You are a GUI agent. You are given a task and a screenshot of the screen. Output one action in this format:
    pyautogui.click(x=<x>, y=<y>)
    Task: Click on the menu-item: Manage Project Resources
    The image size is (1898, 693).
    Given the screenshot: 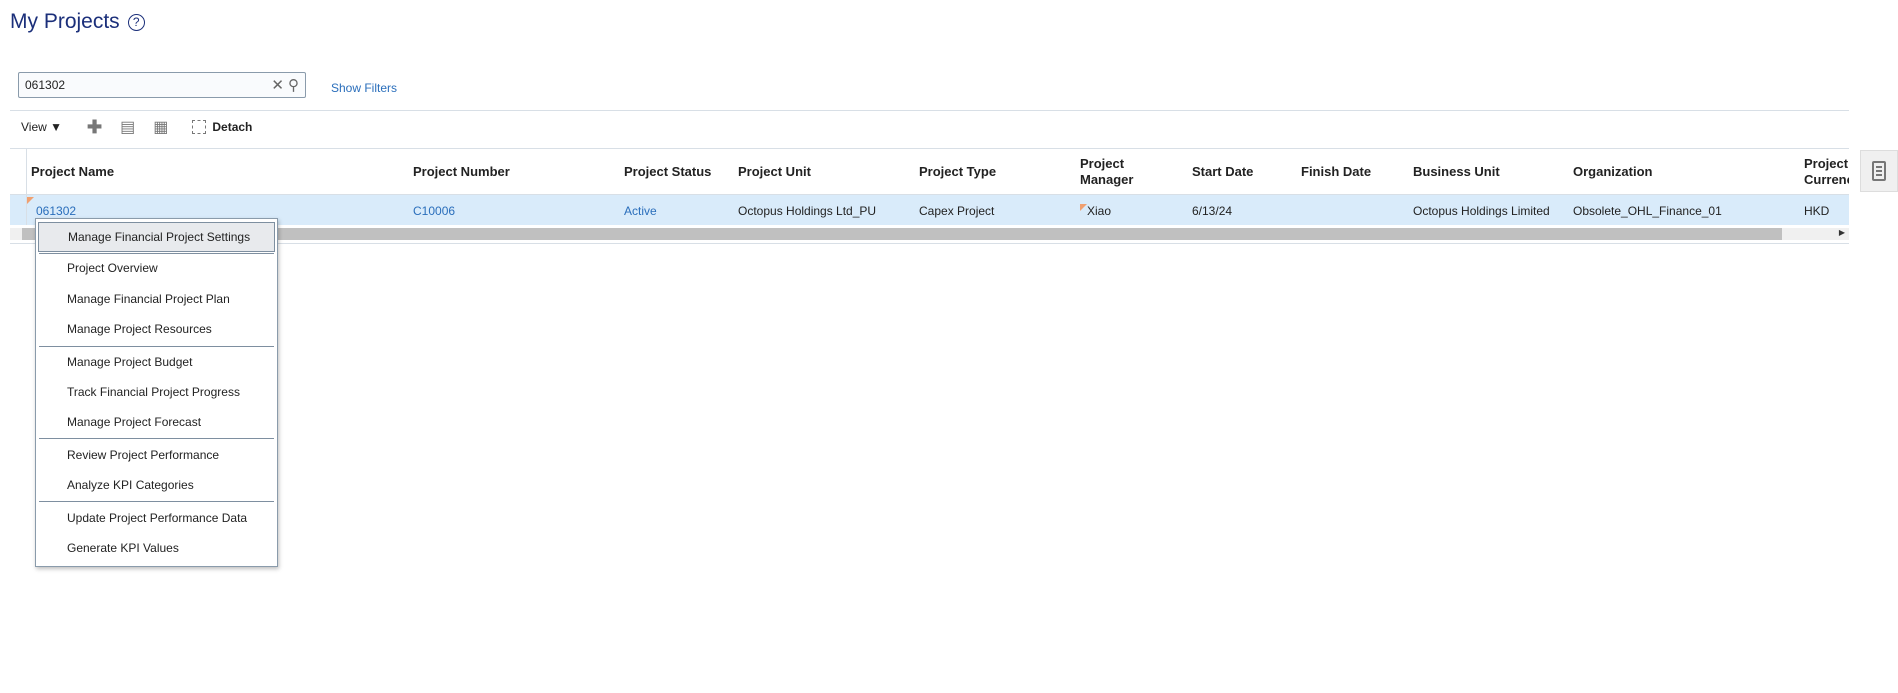 What is the action you would take?
    pyautogui.click(x=156, y=329)
    